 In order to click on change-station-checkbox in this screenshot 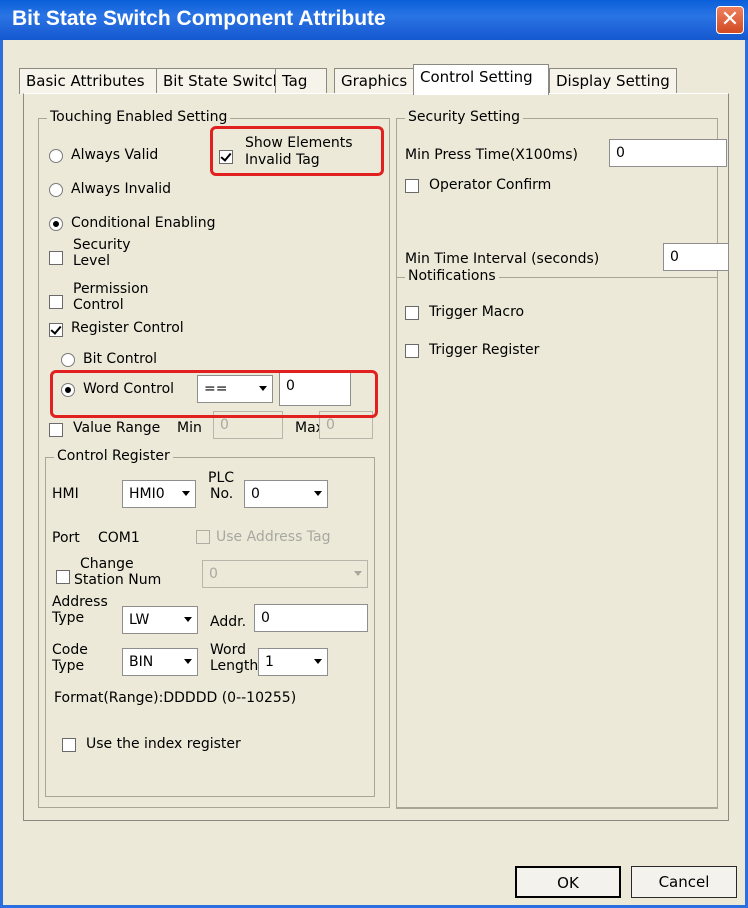, I will do `click(63, 577)`.